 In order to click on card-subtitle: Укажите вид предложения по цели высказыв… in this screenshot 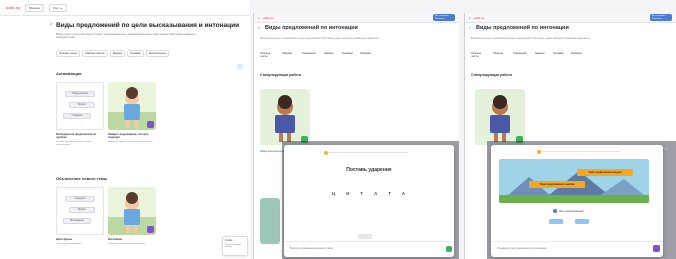, I will do `click(74, 143)`.